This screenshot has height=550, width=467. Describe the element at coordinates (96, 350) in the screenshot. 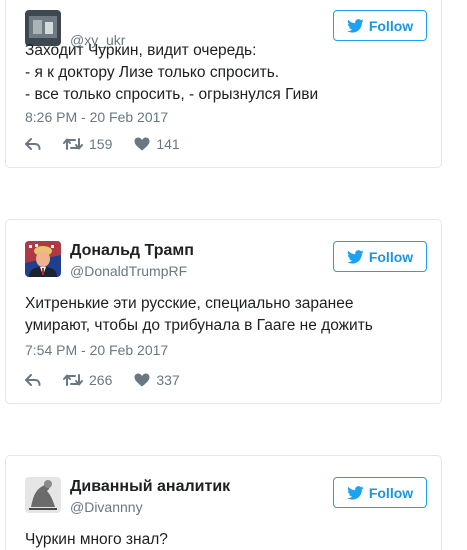

I see `tweet-timestamp: 7:54 PM - 20 Feb 2017` at that location.